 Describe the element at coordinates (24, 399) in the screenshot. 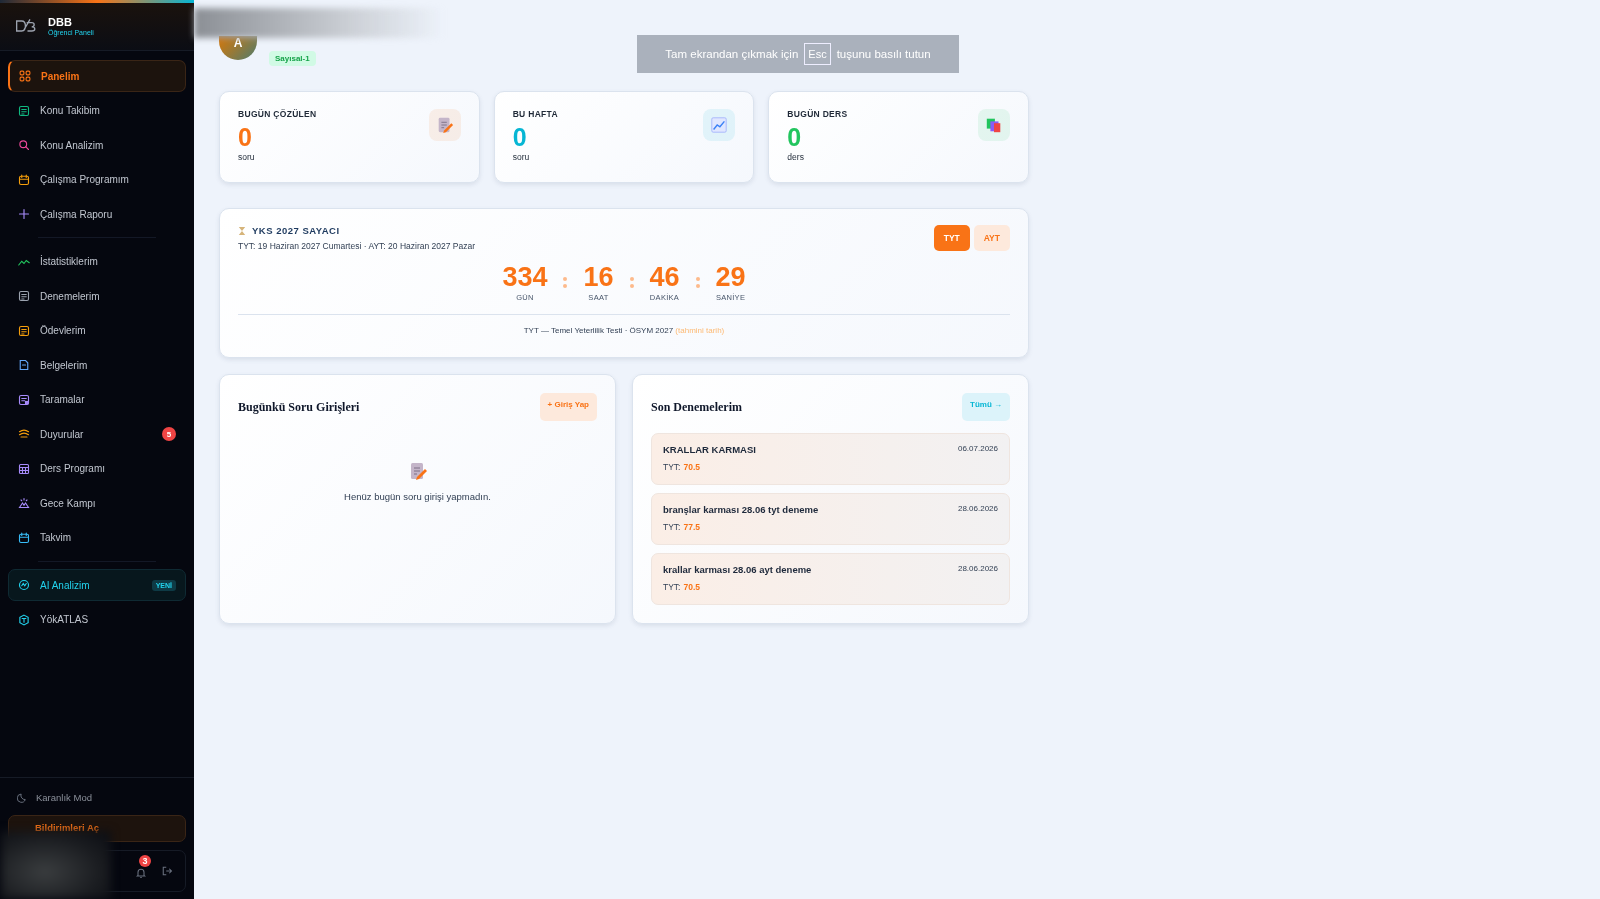

I see `scan-icon` at that location.